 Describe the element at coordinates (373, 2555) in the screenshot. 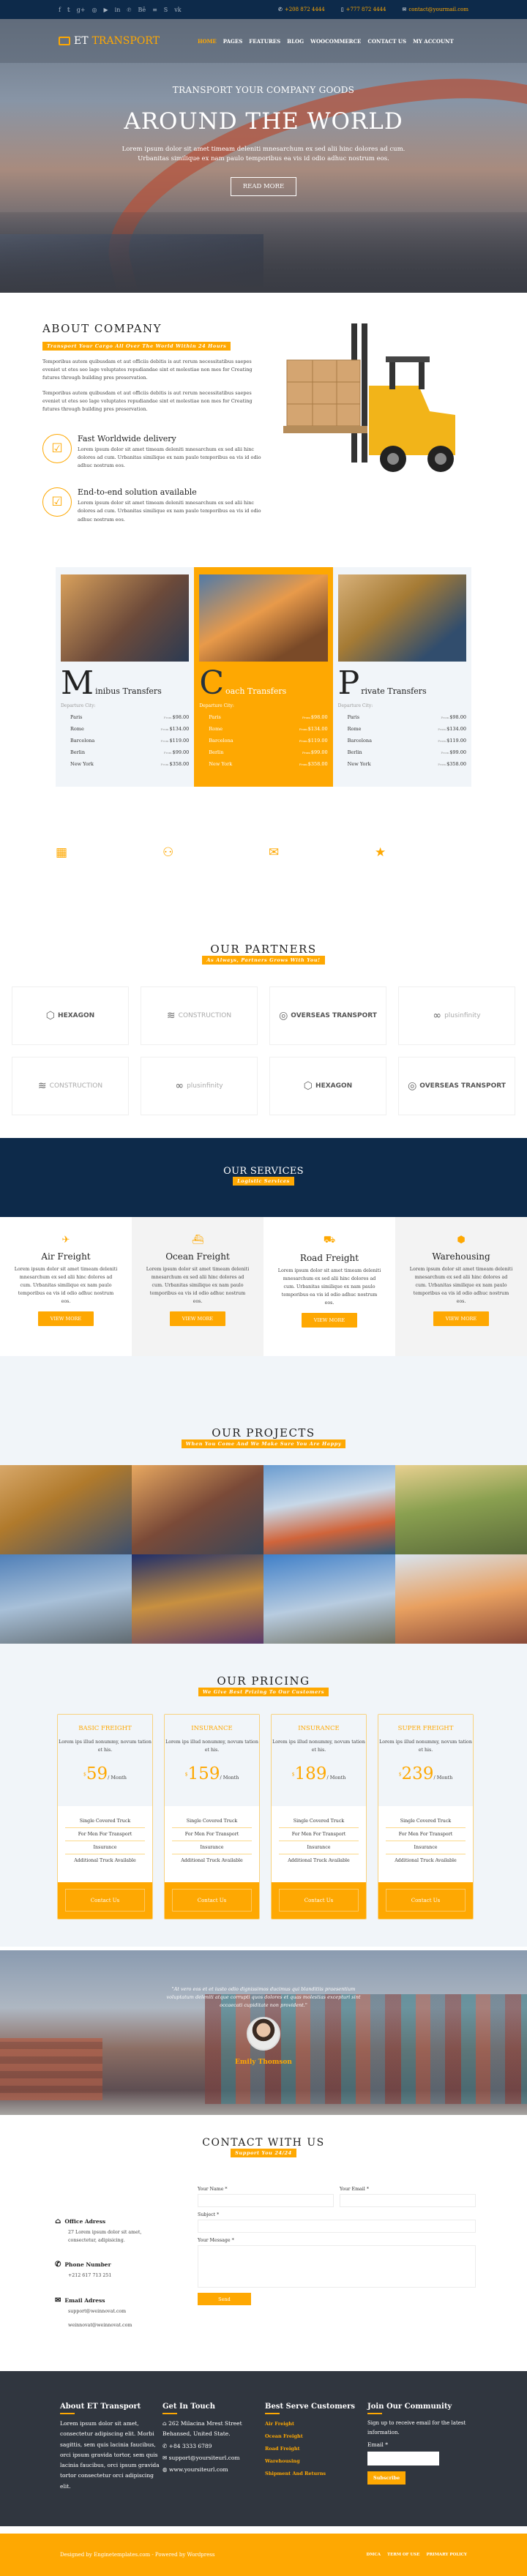

I see `legal-link: DMCA` at that location.